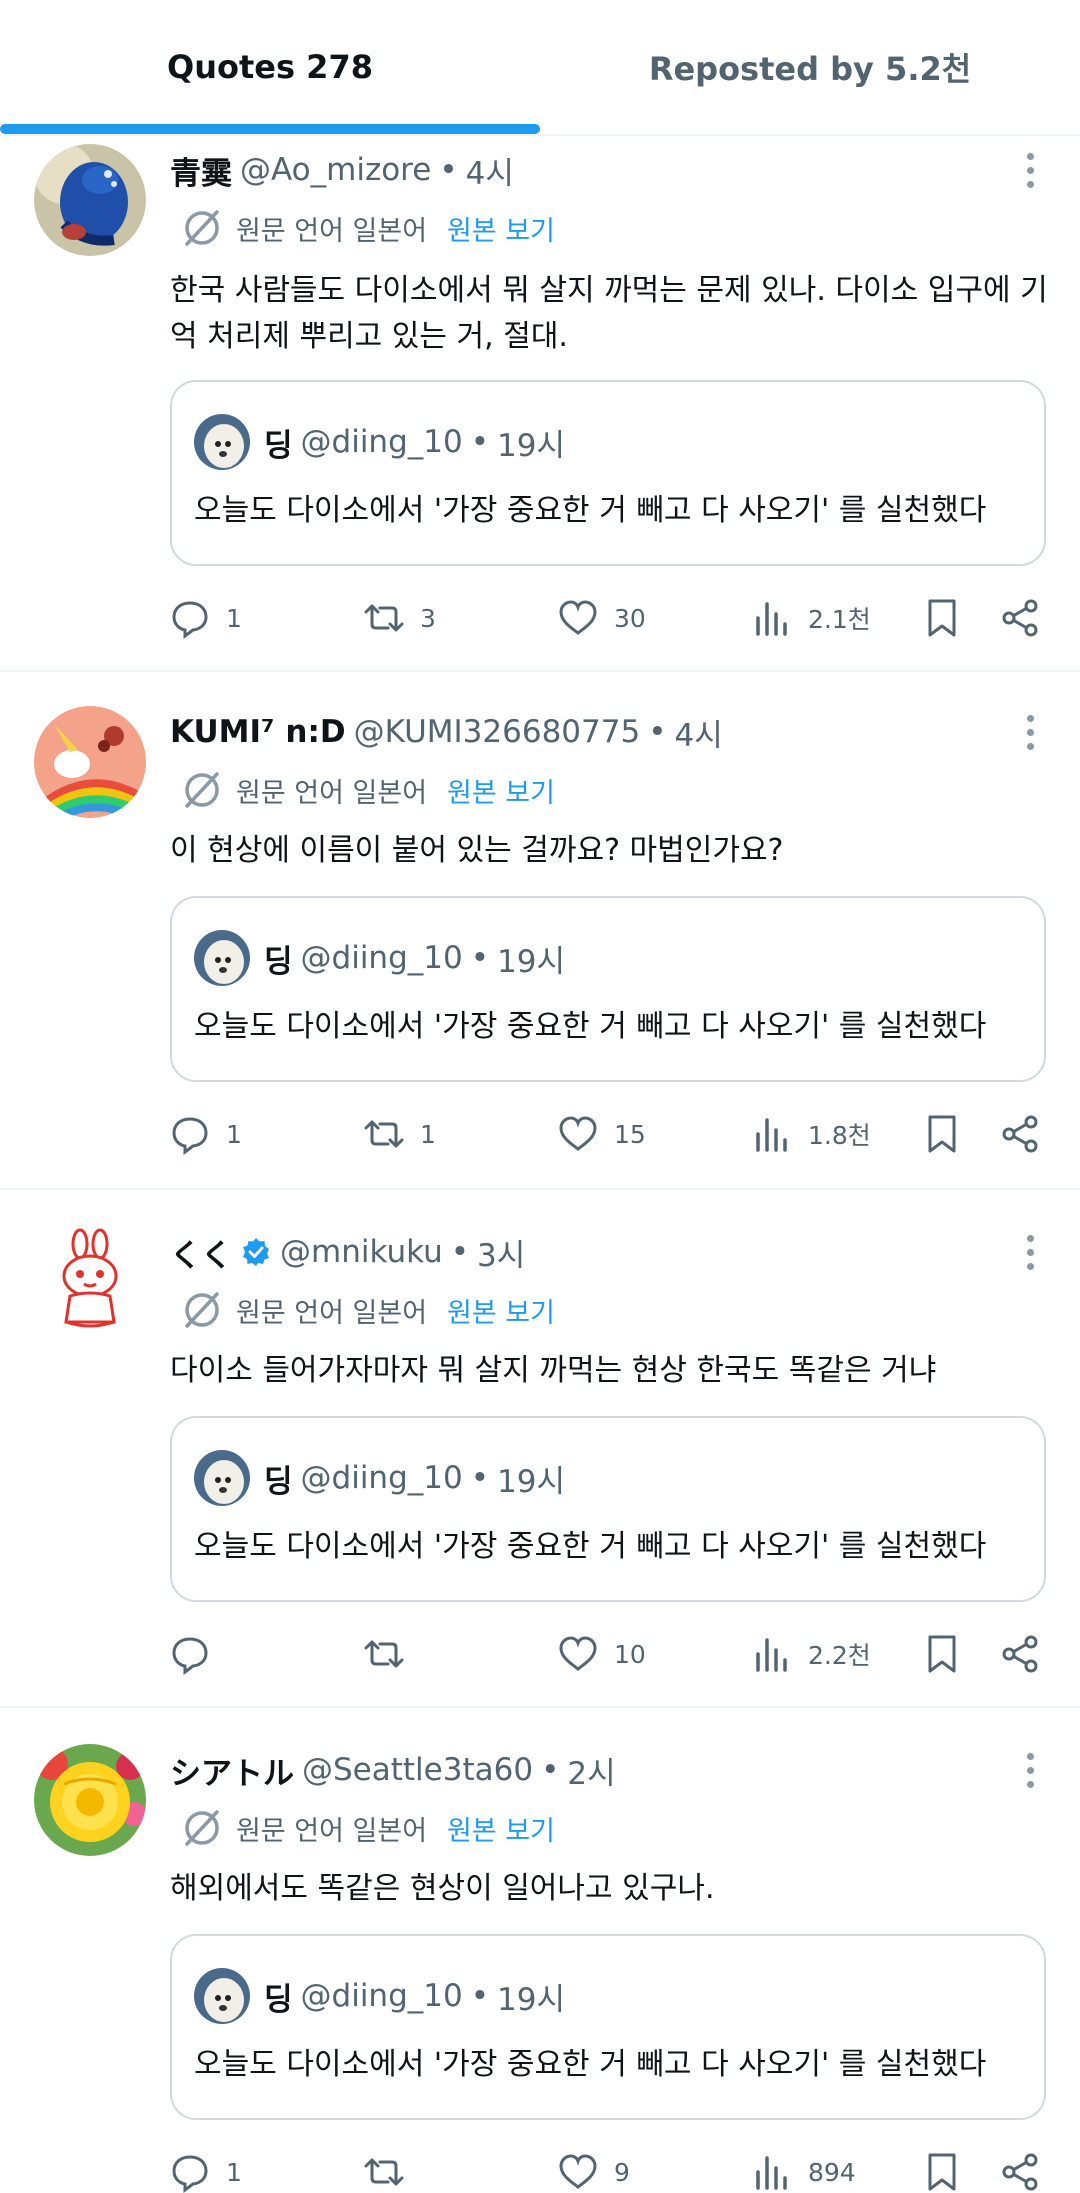  Describe the element at coordinates (399, 1134) in the screenshot. I see `repost-button: 1` at that location.